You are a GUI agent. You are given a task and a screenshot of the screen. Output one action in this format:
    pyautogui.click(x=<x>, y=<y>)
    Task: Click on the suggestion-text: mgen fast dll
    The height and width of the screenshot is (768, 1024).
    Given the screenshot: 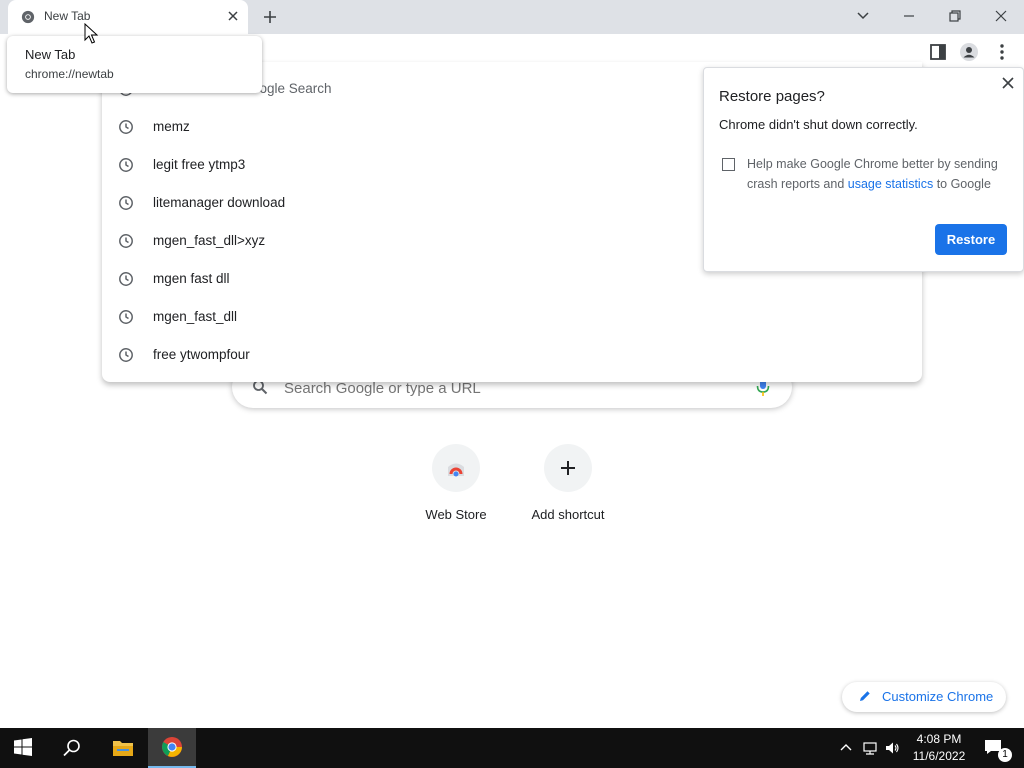 What is the action you would take?
    pyautogui.click(x=191, y=278)
    